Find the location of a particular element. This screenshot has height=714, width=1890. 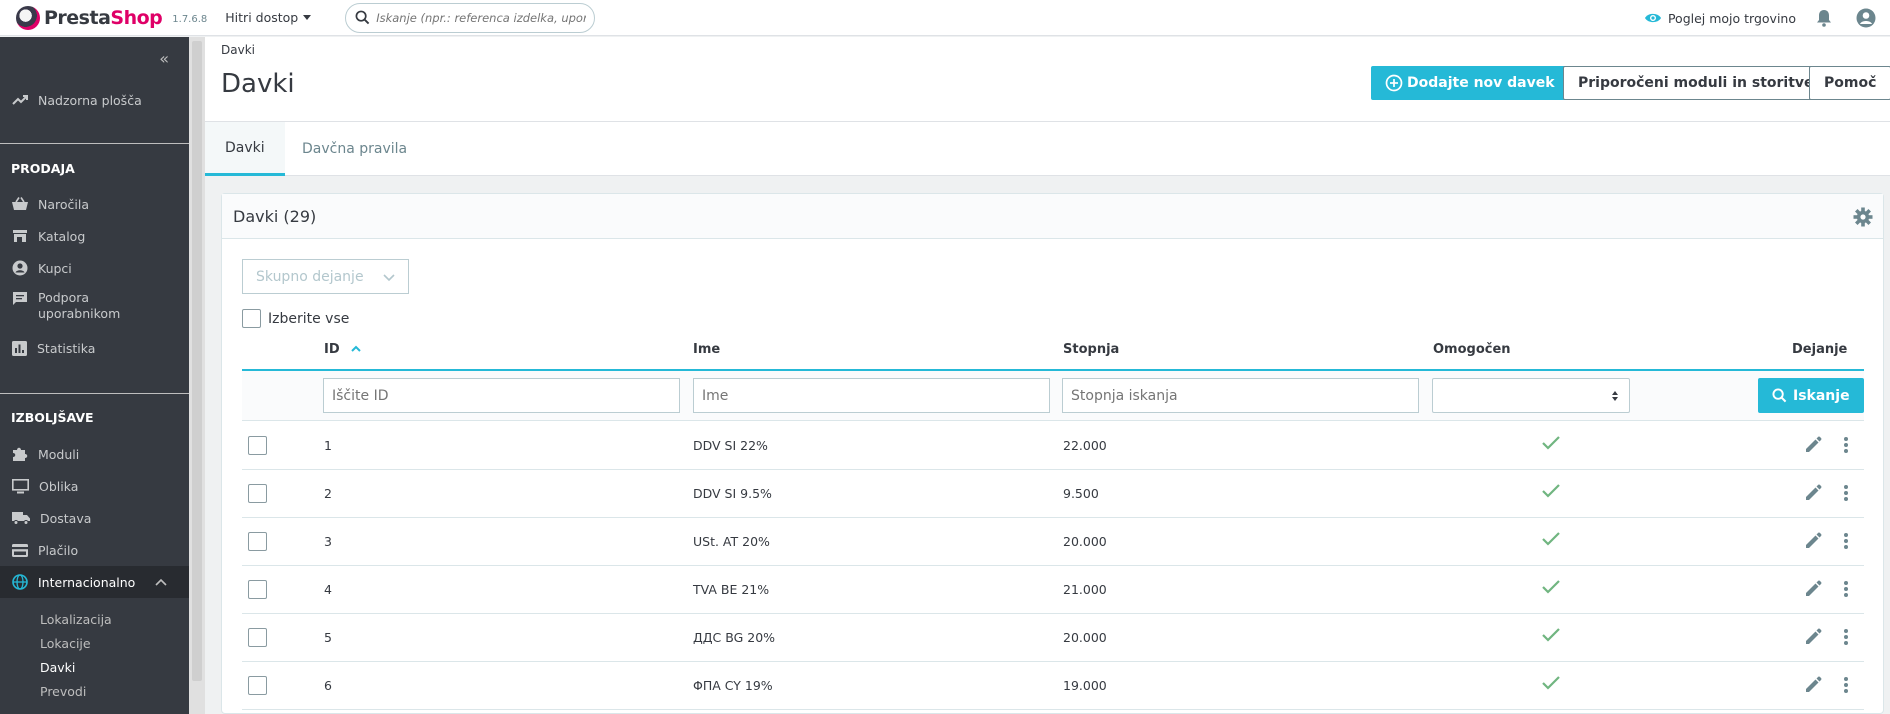

column-header-name: Ime is located at coordinates (706, 349).